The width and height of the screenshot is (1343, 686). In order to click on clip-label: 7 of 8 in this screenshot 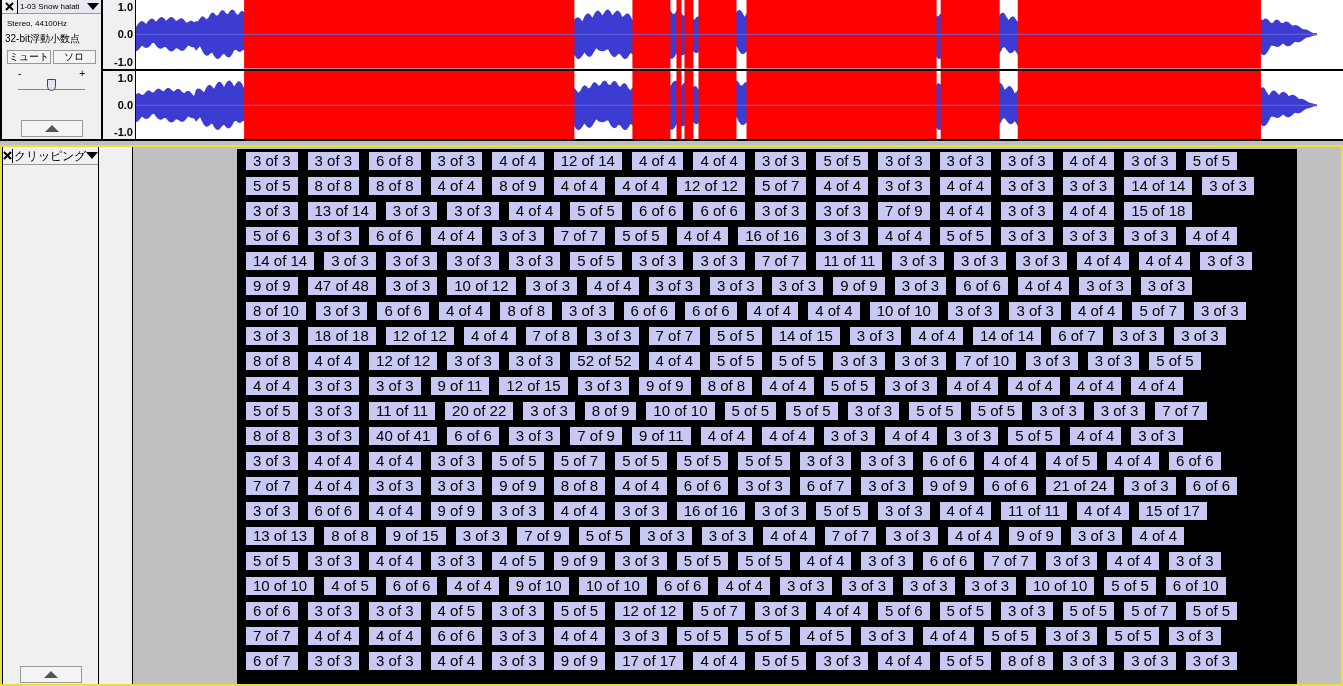, I will do `click(551, 336)`.